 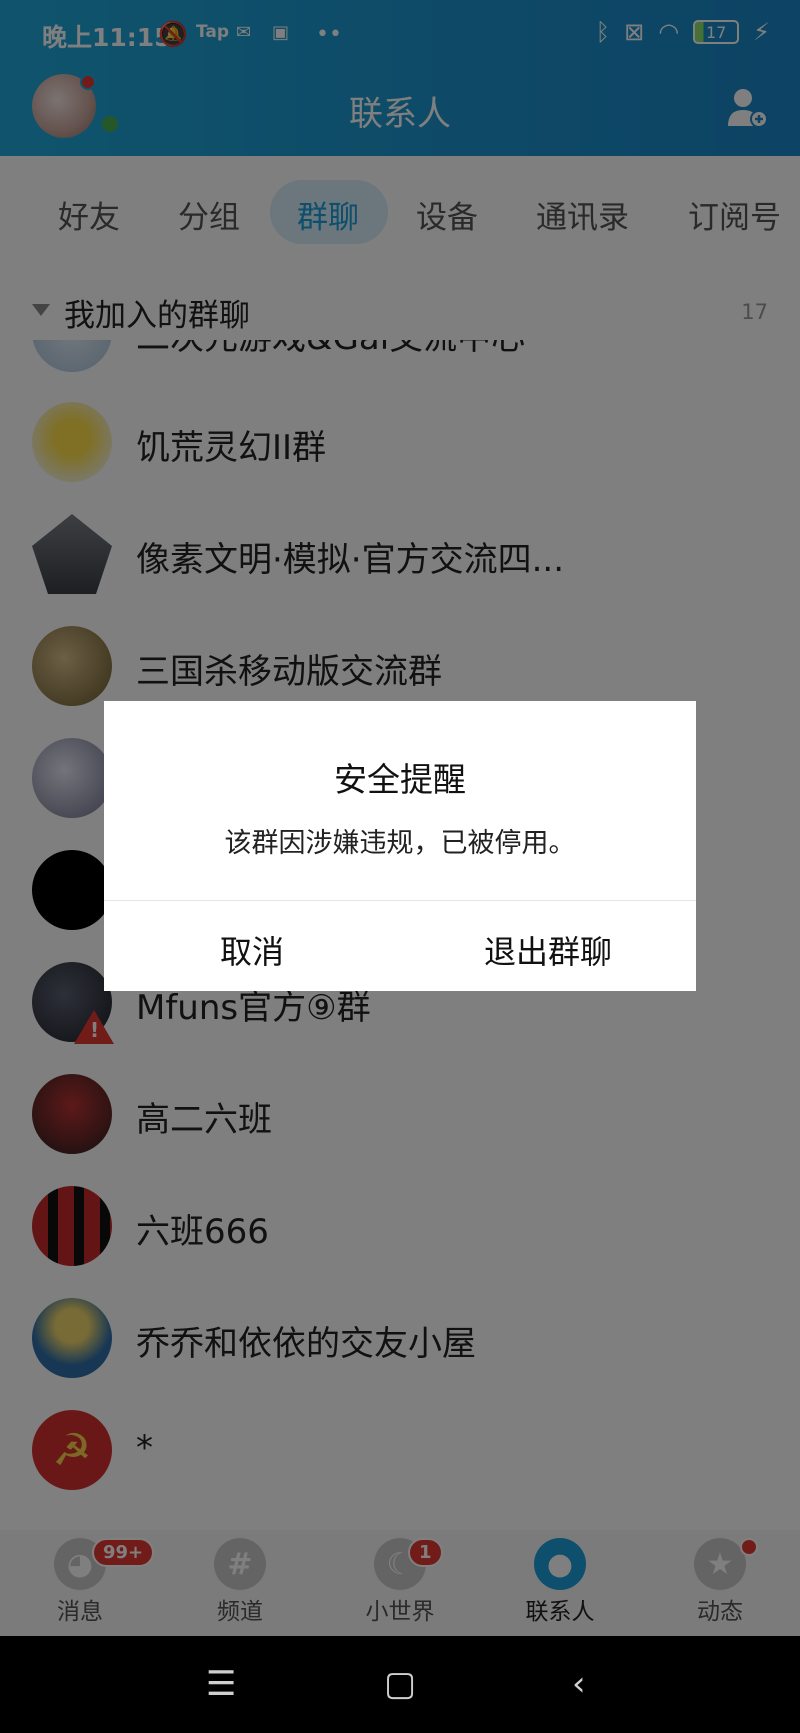 I want to click on security-alert-dialog: 安全提醒 该群因涉嫌违规，已被停用。 取消 退出群聊, so click(x=400, y=846).